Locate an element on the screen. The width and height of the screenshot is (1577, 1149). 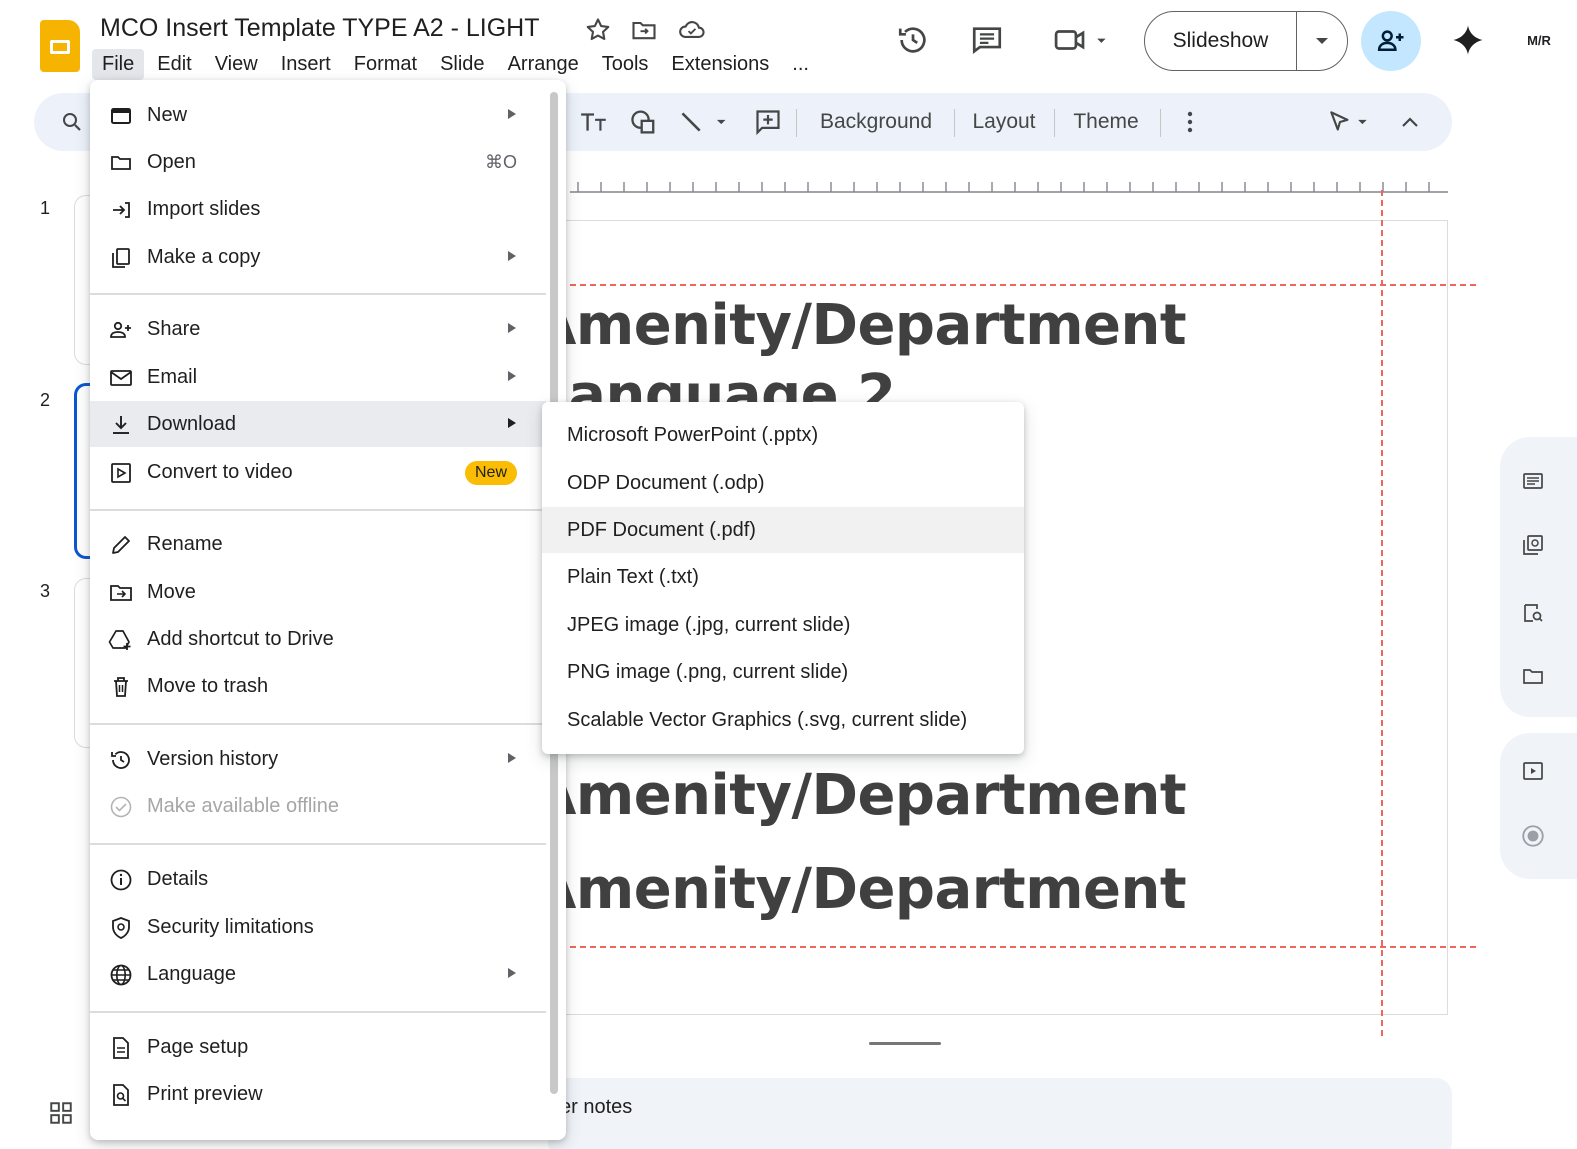
shape-icon is located at coordinates (644, 122).